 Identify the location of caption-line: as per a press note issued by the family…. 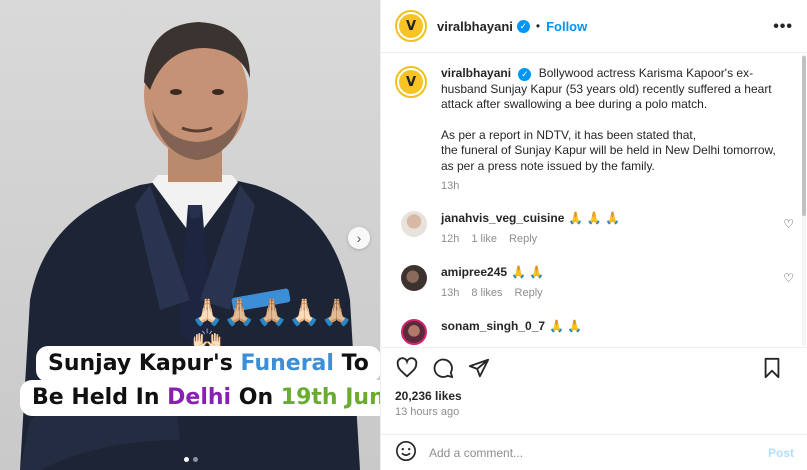
(548, 165).